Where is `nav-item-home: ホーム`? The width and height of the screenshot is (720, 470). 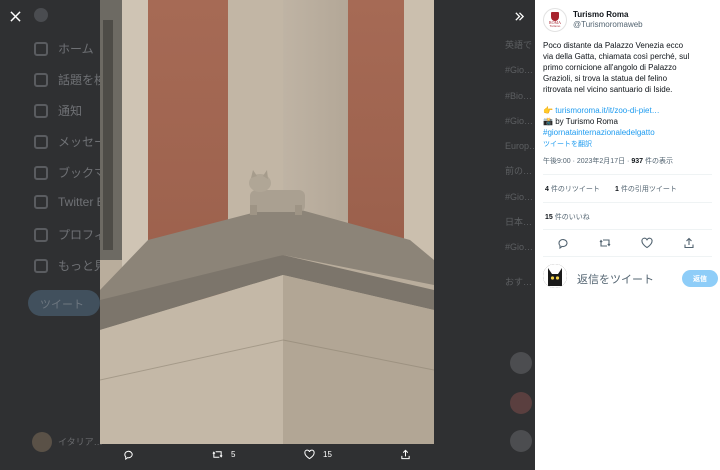 nav-item-home: ホーム is located at coordinates (64, 48).